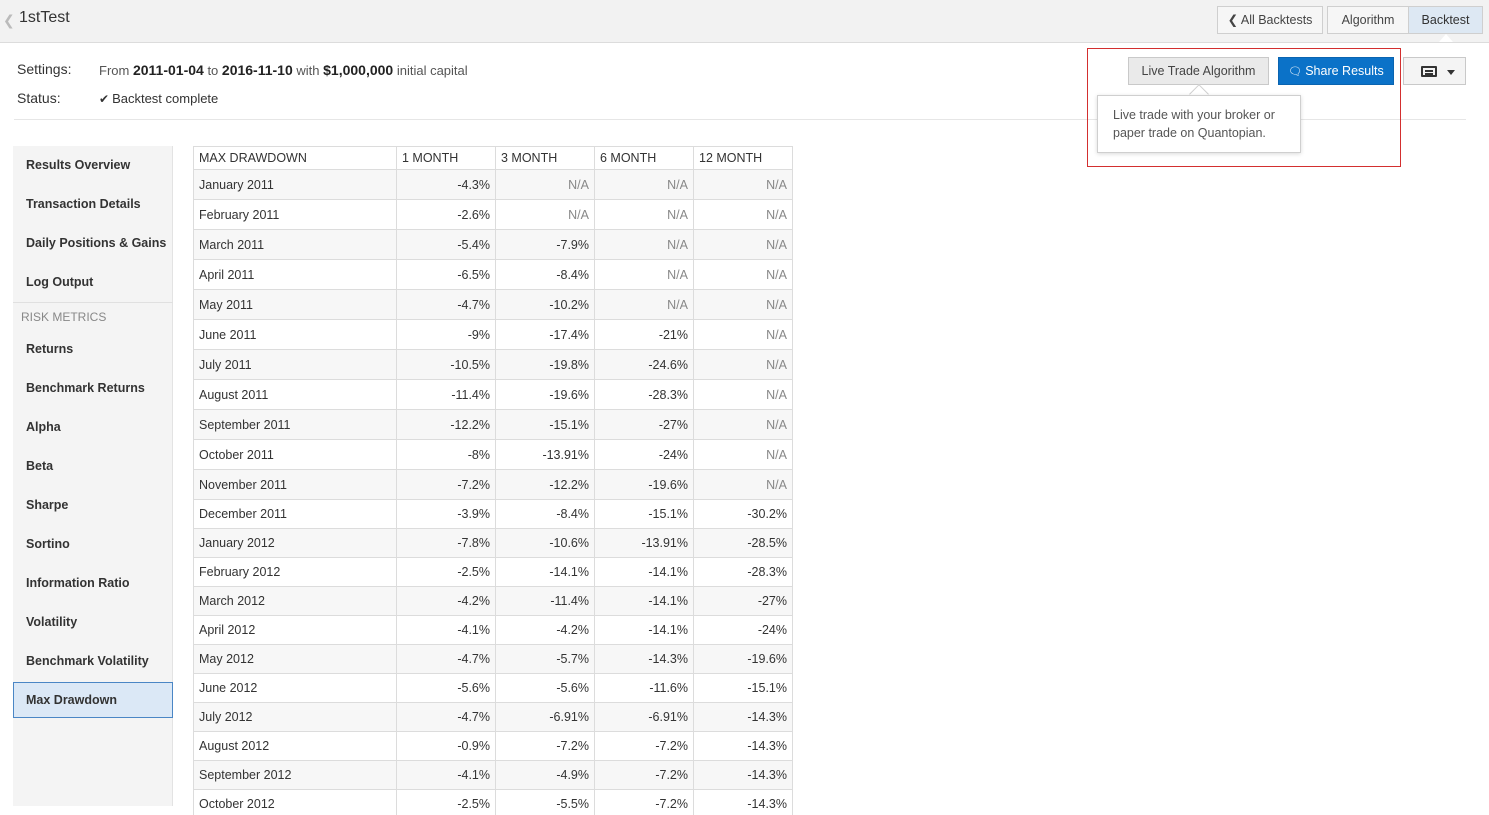 The height and width of the screenshot is (815, 1489). What do you see at coordinates (644, 334) in the screenshot?
I see `drawdown-cell: -21%` at bounding box center [644, 334].